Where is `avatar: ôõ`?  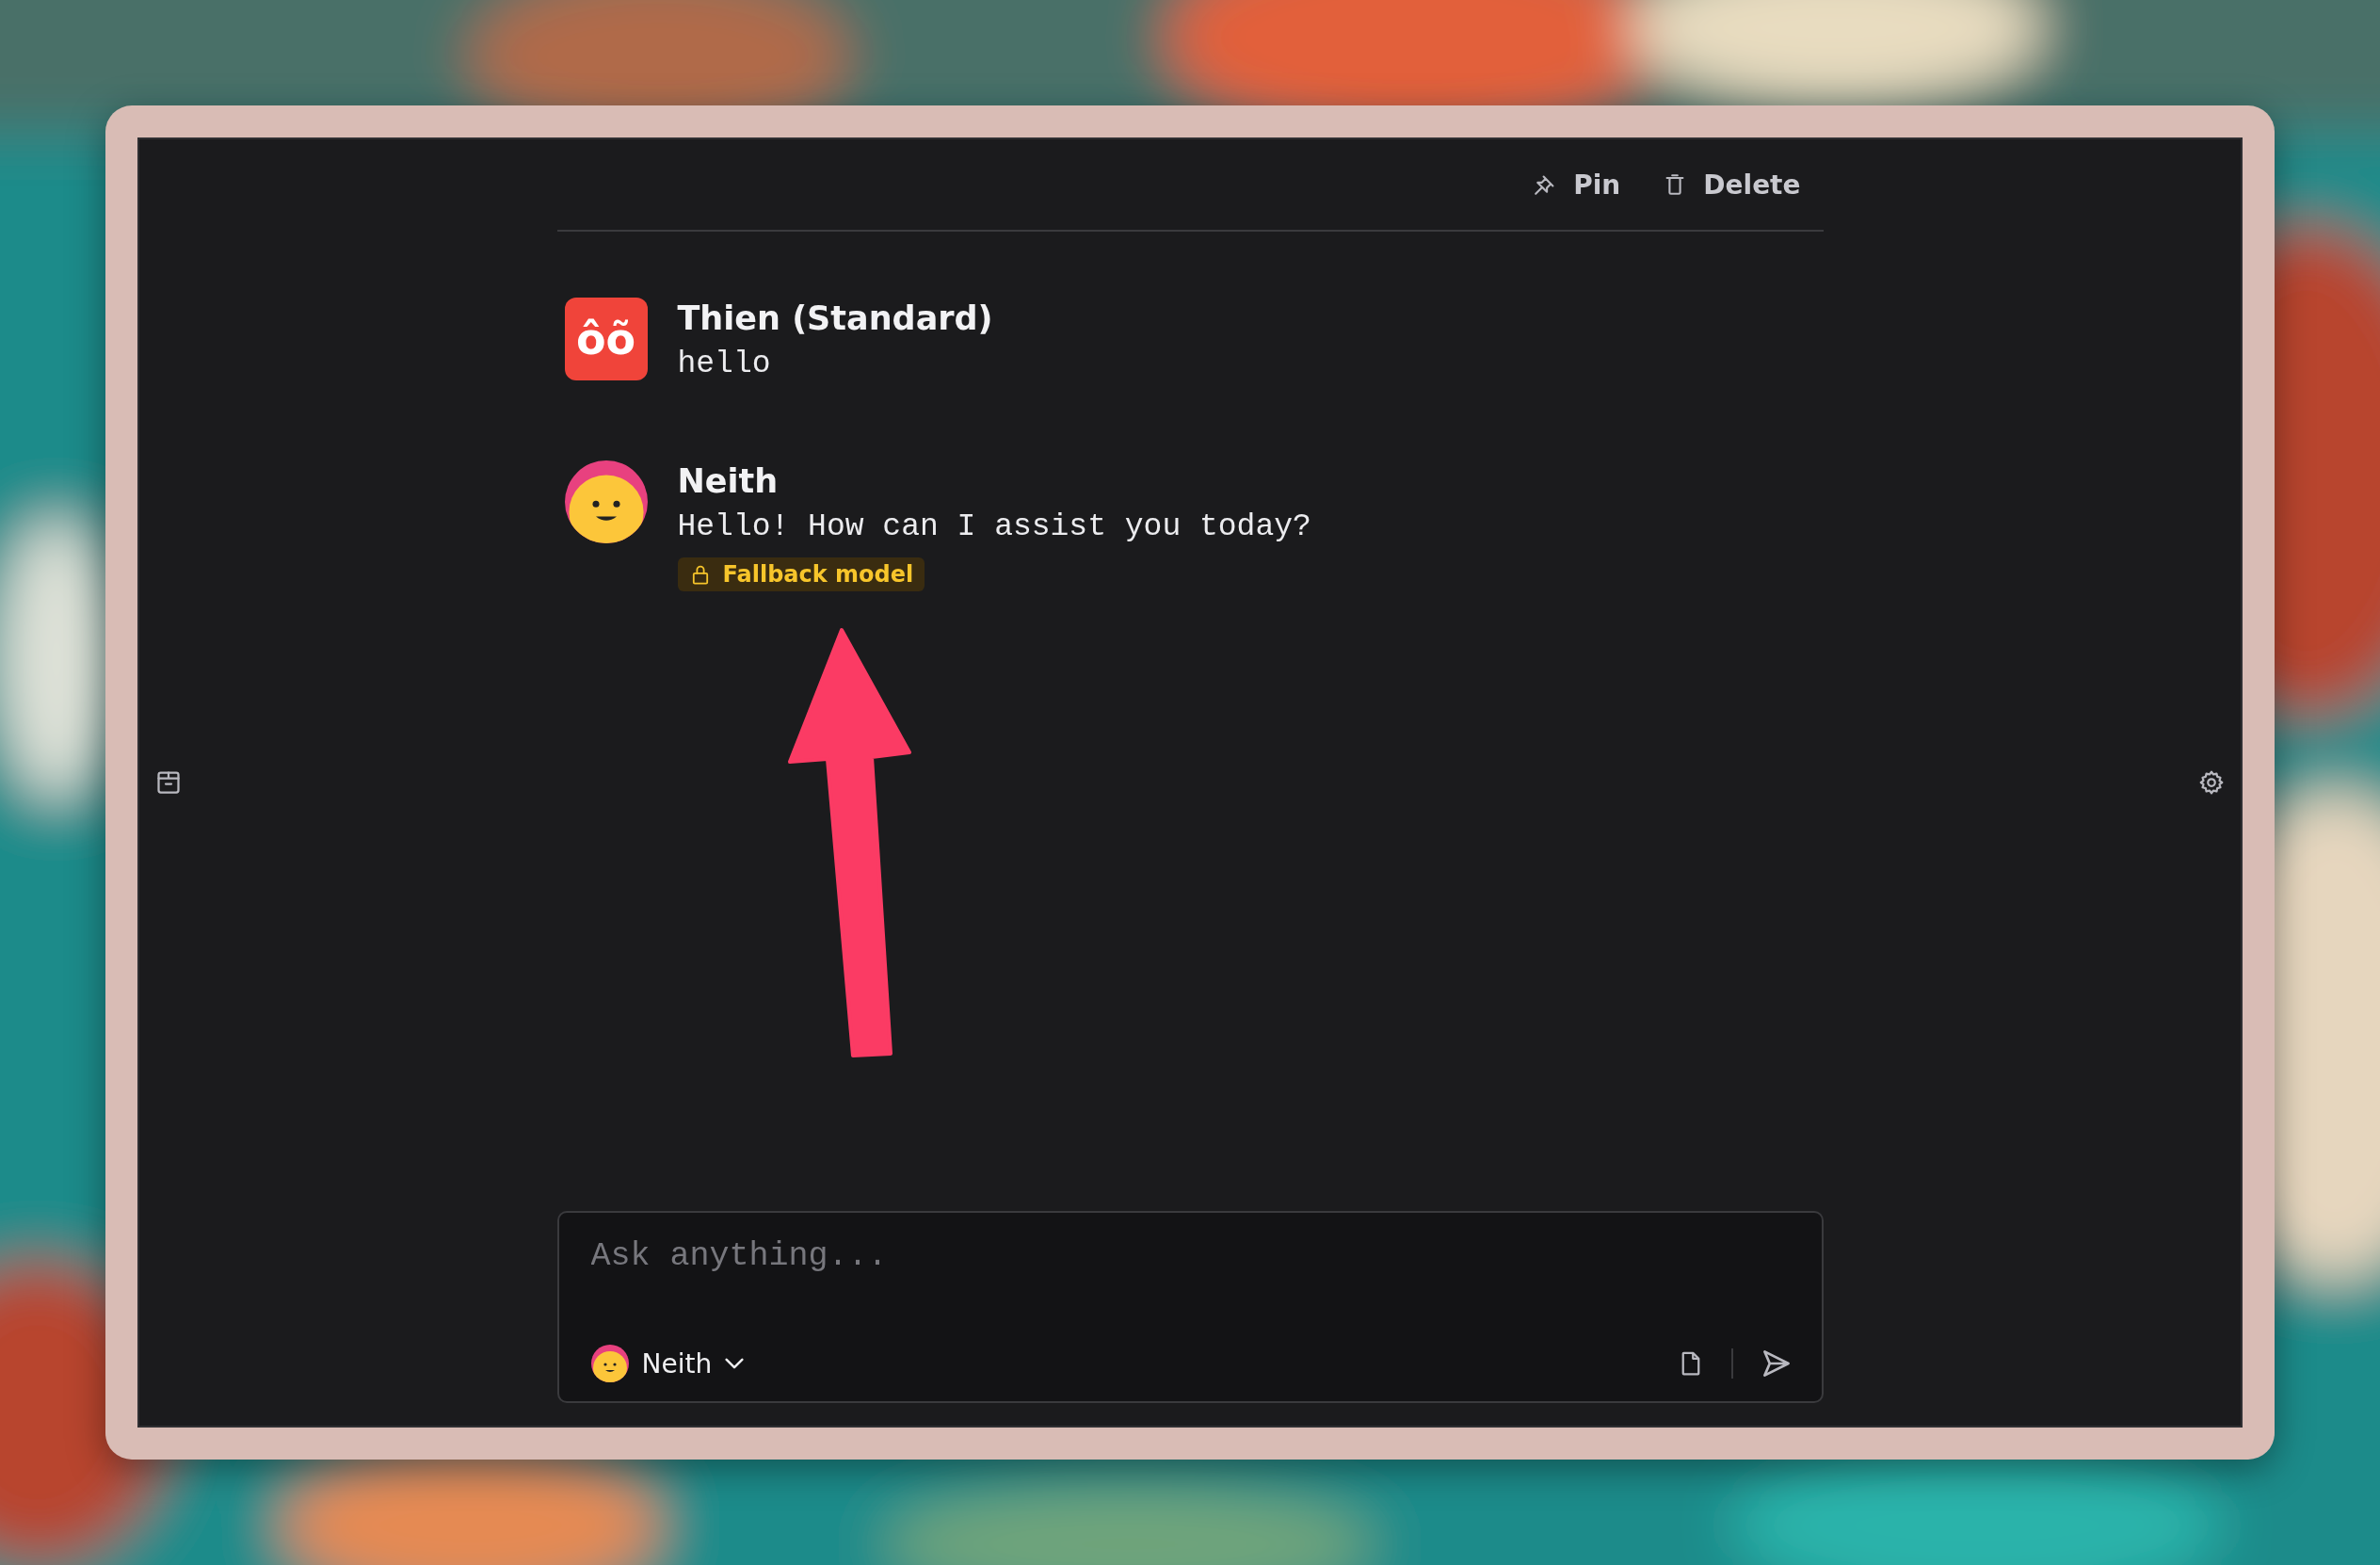
avatar: ôõ is located at coordinates (606, 339).